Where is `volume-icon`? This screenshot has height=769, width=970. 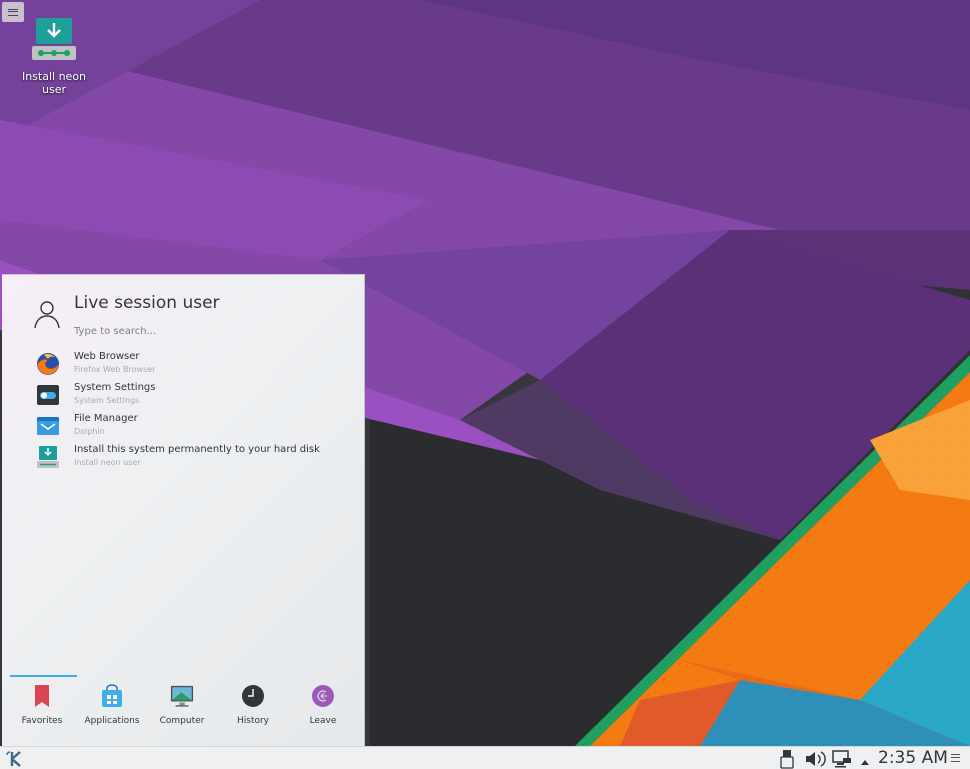 volume-icon is located at coordinates (815, 759).